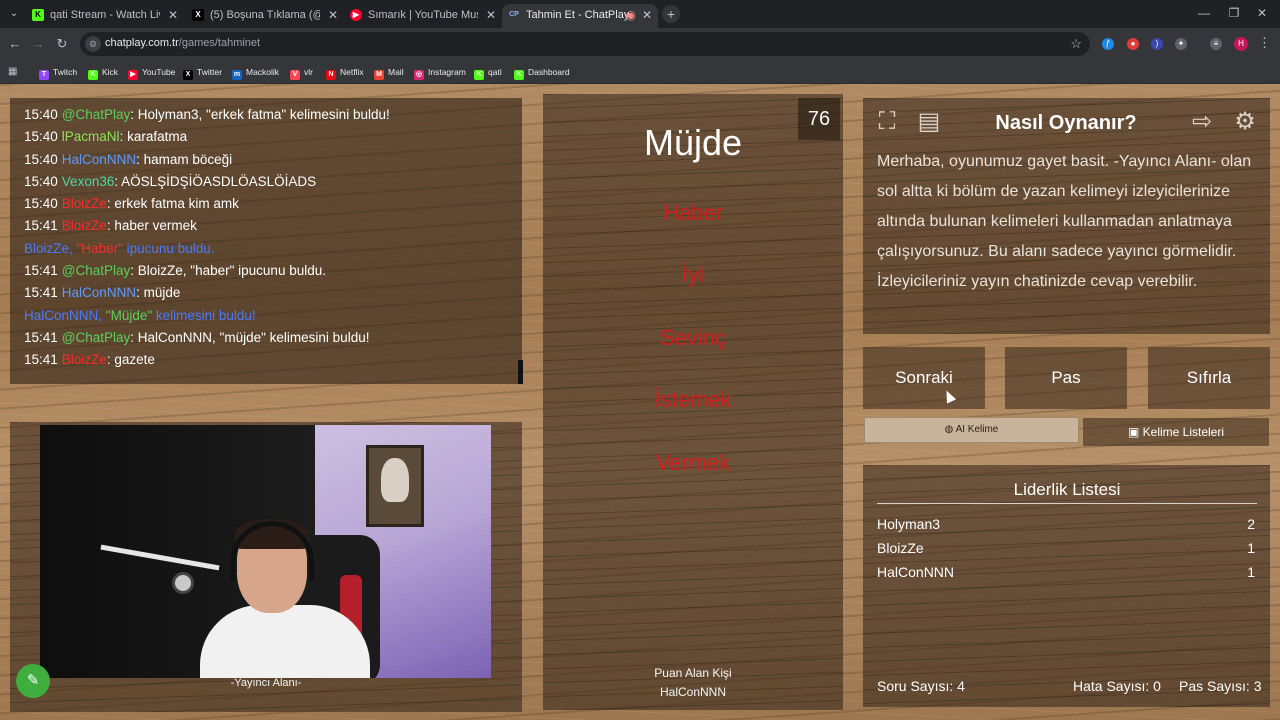  I want to click on bookmark-qati: Kqati, so click(488, 72).